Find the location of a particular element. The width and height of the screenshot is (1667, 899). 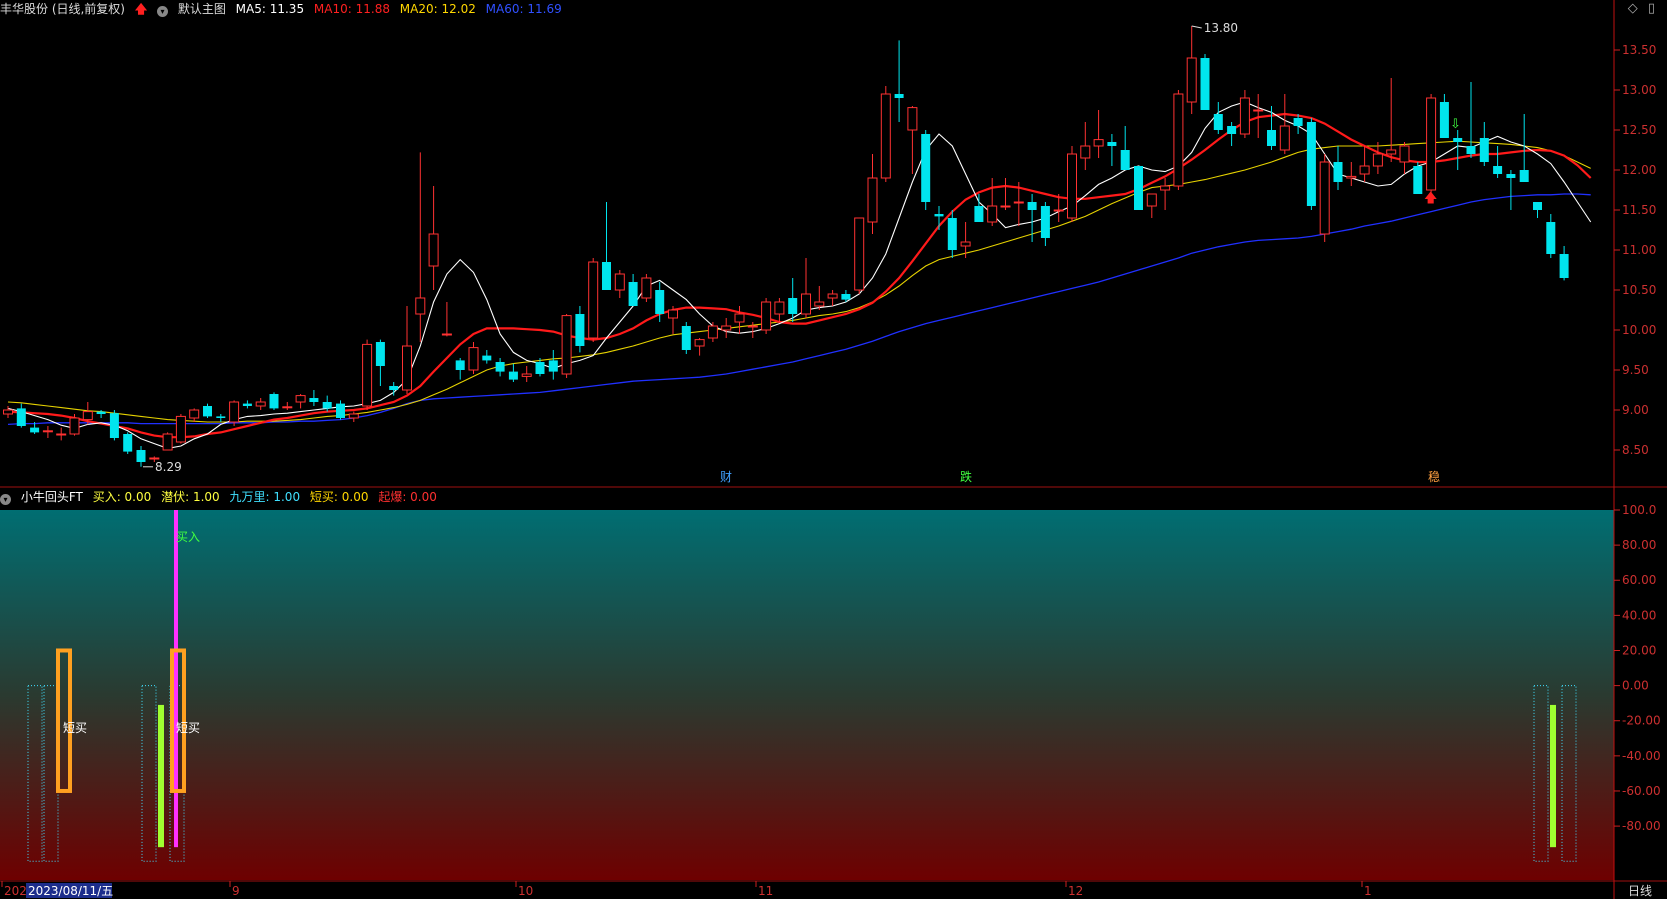

date-label: 10 is located at coordinates (525, 891).